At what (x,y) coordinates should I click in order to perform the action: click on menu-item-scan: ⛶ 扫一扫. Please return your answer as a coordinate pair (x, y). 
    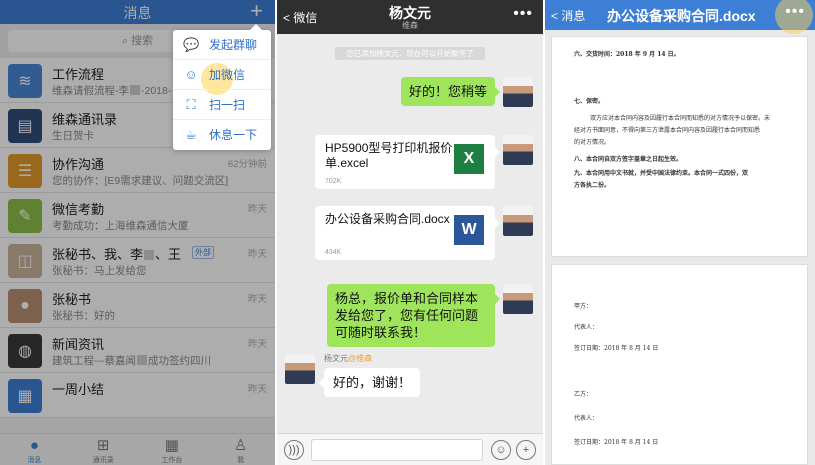
    Looking at the image, I should click on (222, 105).